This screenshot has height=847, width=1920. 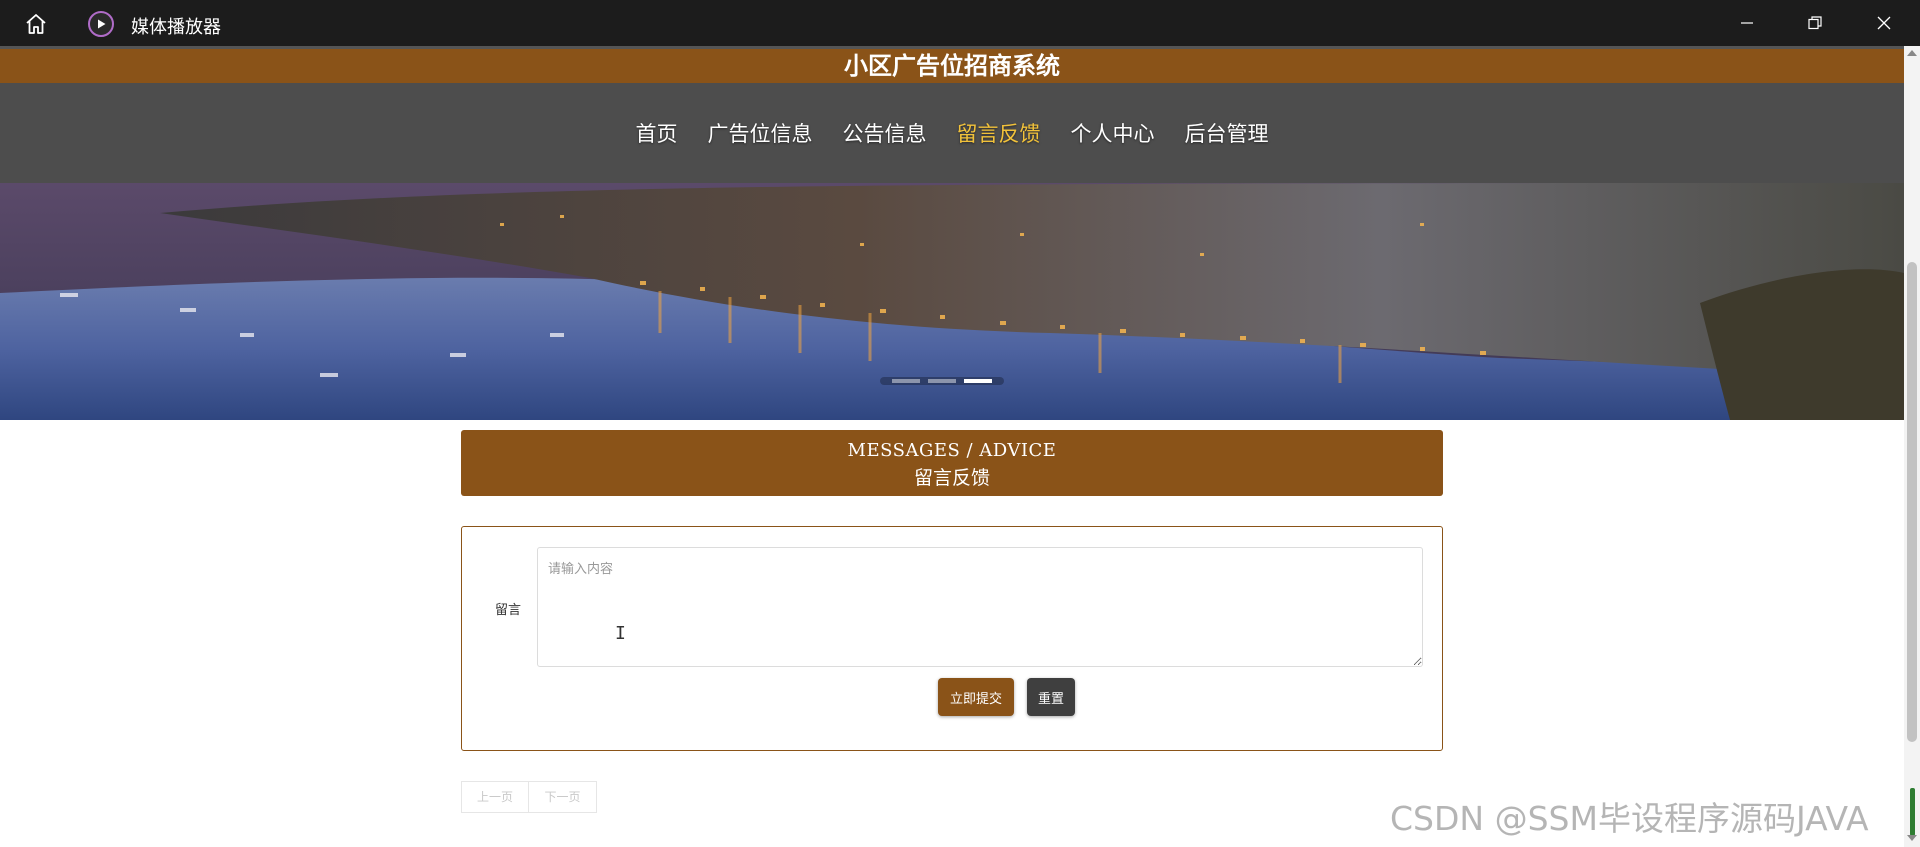 What do you see at coordinates (1912, 838) in the screenshot?
I see `scroll-down-icon` at bounding box center [1912, 838].